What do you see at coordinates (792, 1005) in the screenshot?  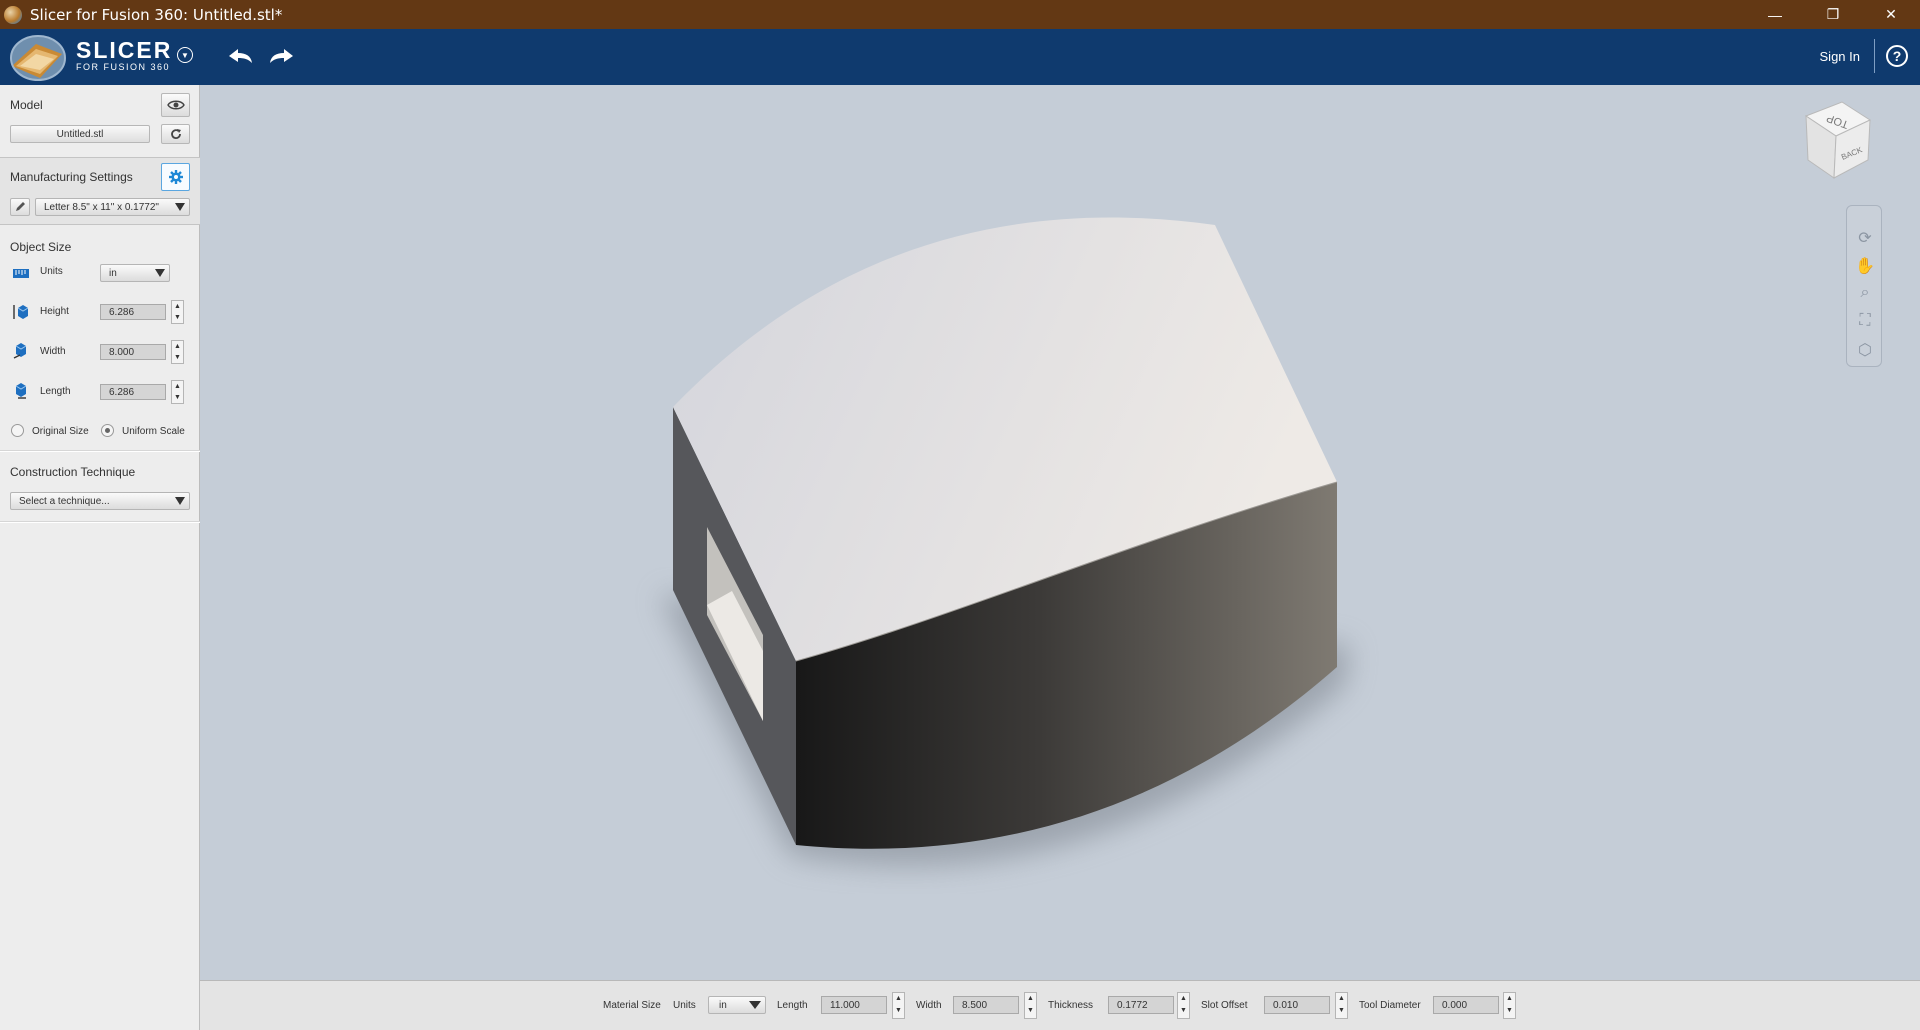 I see `material-length-label: Length` at bounding box center [792, 1005].